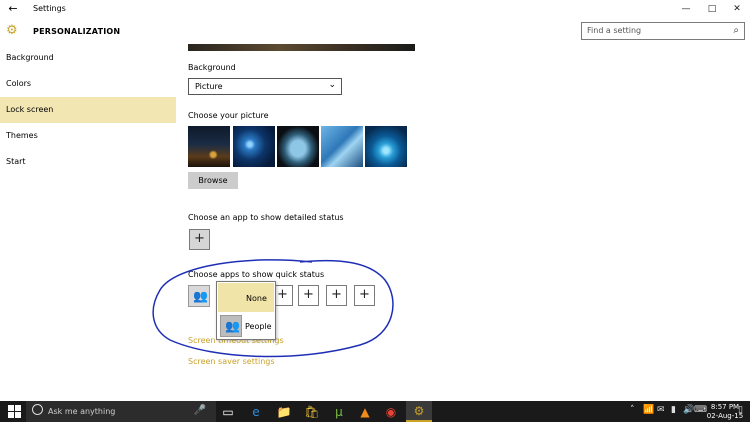 This screenshot has width=750, height=422. Describe the element at coordinates (332, 85) in the screenshot. I see `chevron-down-icon: ⌄` at that location.